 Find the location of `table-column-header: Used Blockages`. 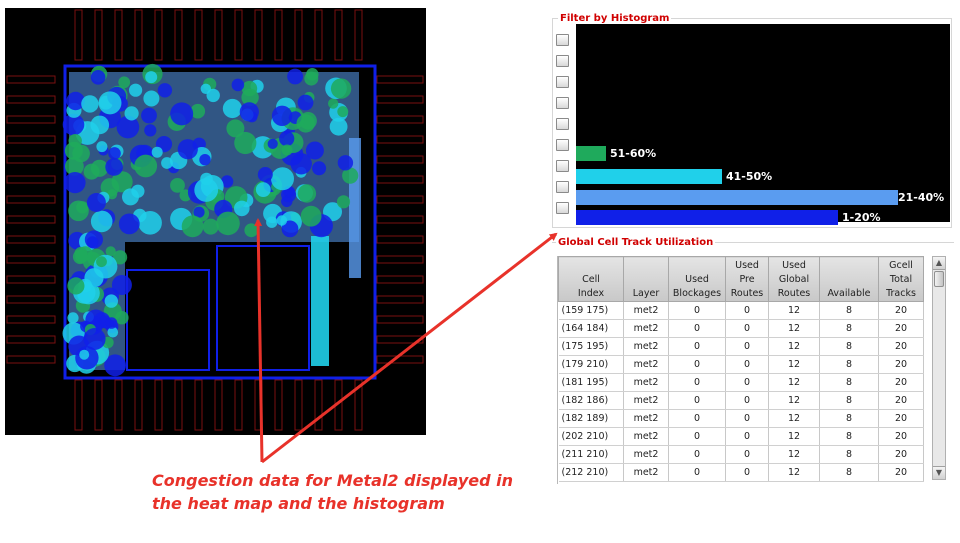

table-column-header: Used Blockages is located at coordinates (697, 279).